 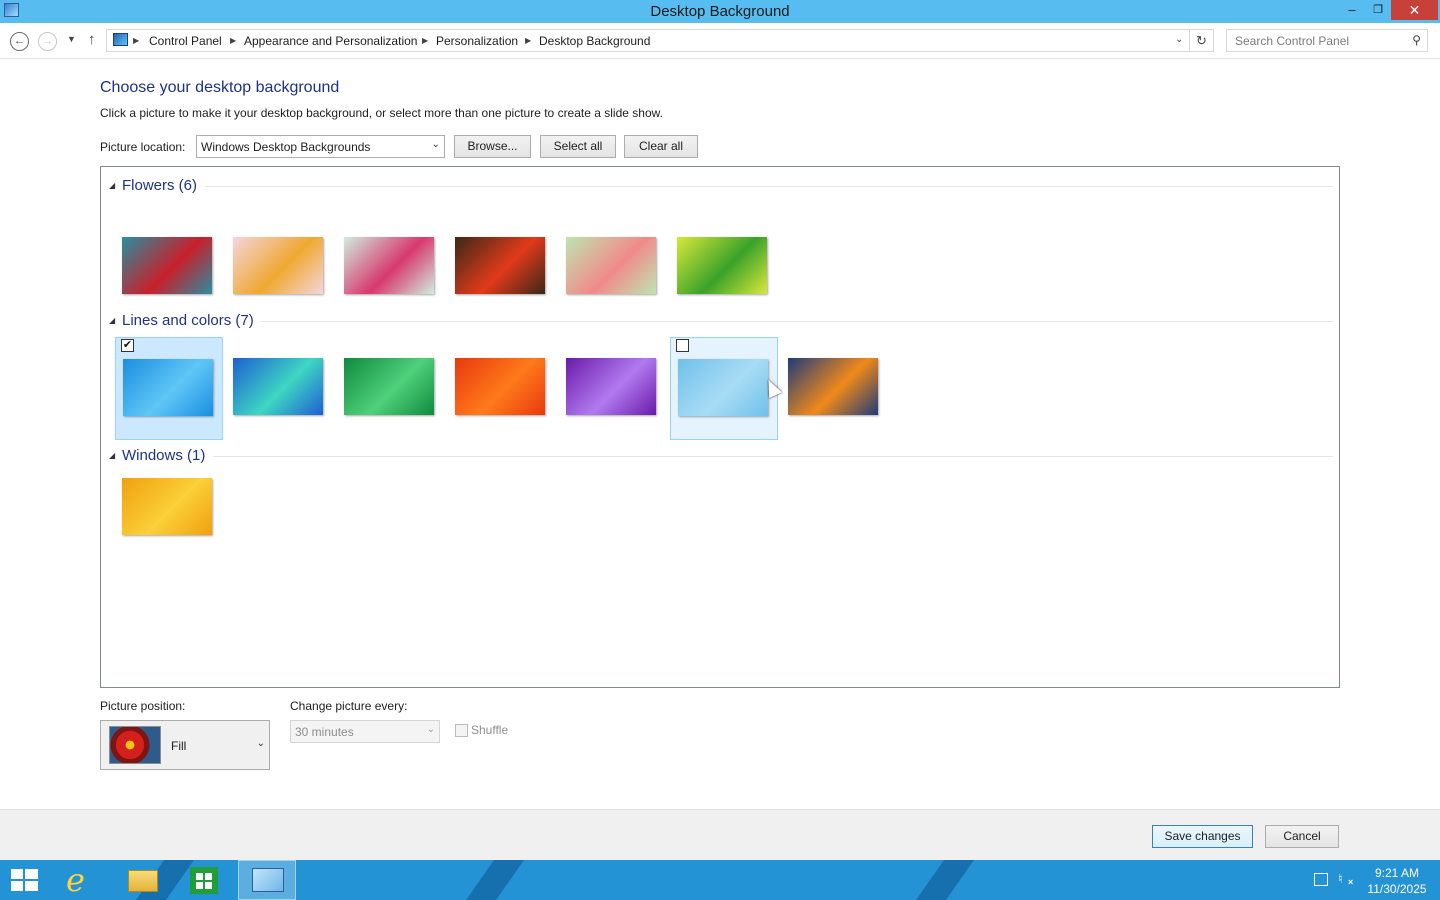 I want to click on picture-position-dropdown: Fill ⌄, so click(x=185, y=745).